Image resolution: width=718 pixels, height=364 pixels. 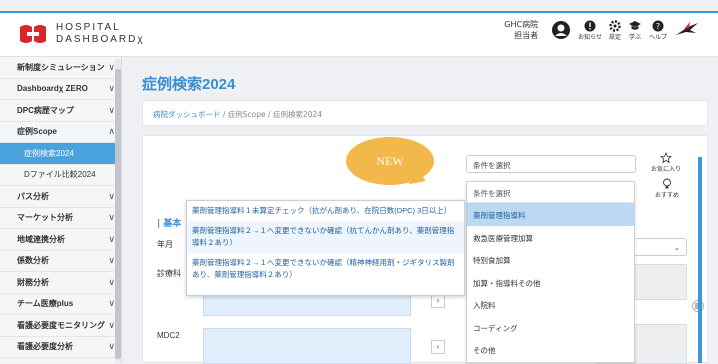 I want to click on dropdown-option-pharmacy: 薬剤管理指導料, so click(x=550, y=214).